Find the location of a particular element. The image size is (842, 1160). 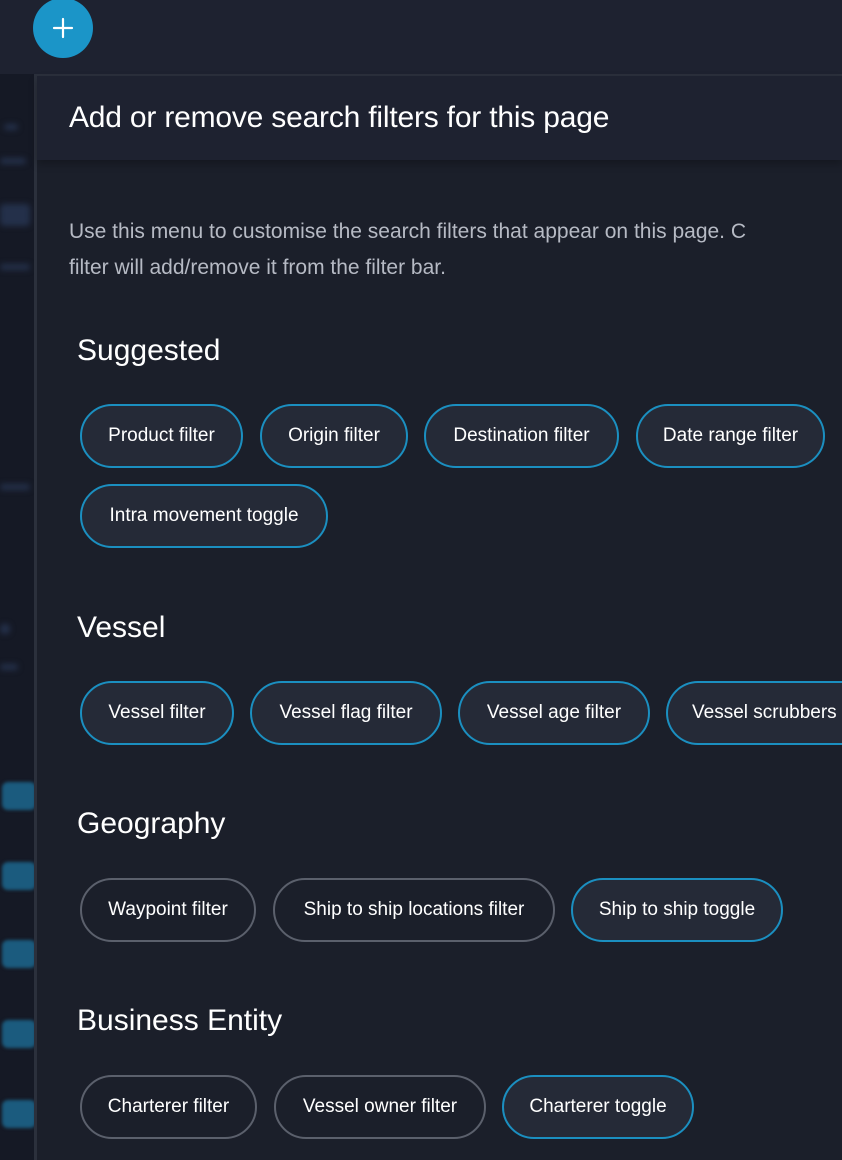

filter-chip-charterer-toggle: Charterer toggle is located at coordinates (598, 1107).